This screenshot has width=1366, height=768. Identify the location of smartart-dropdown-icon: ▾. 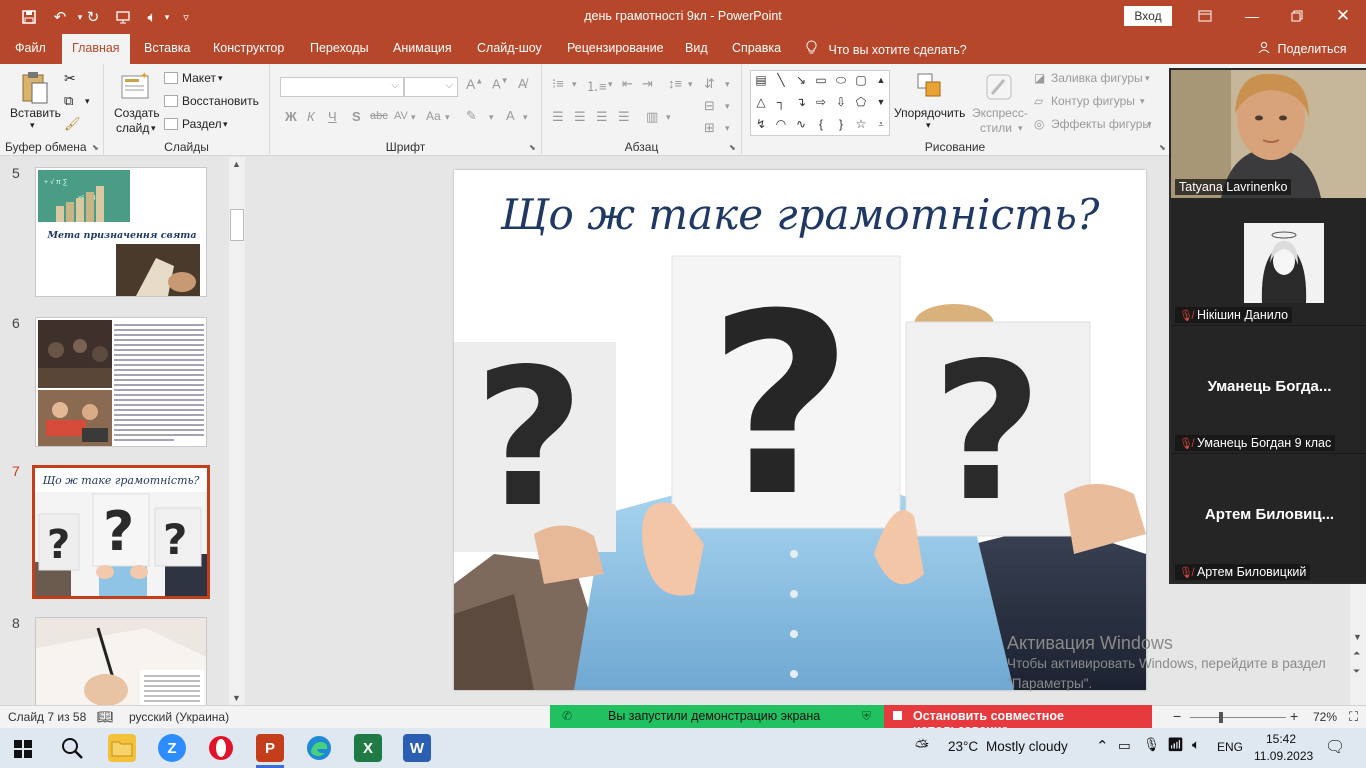
(727, 128).